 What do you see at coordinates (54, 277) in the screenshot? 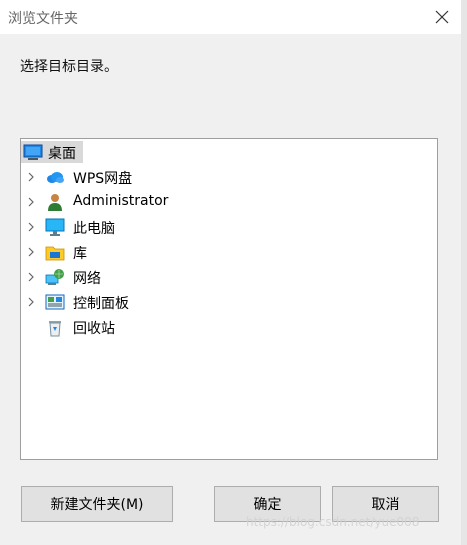
I see `network-icon` at bounding box center [54, 277].